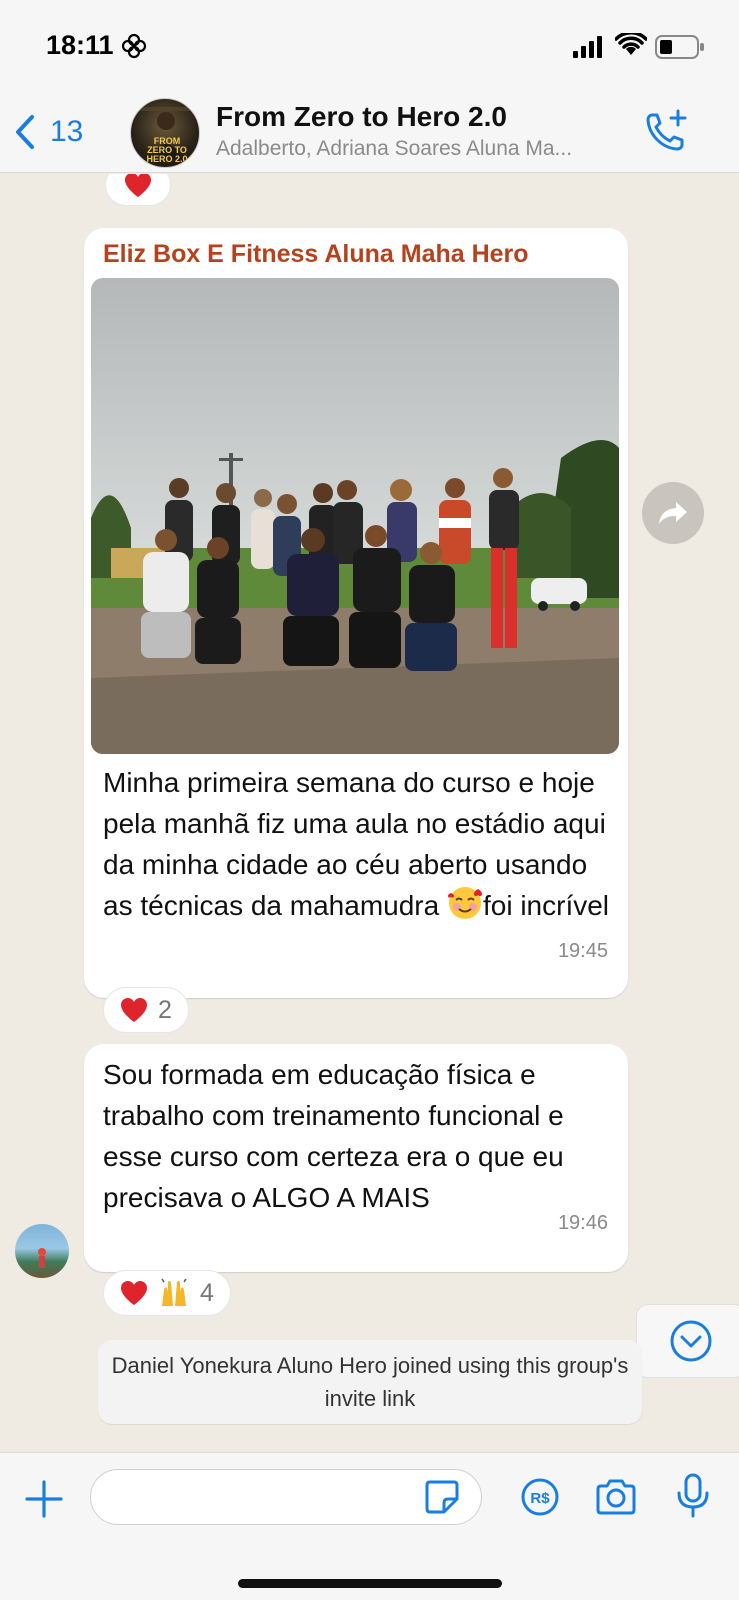 The image size is (739, 1600). Describe the element at coordinates (631, 44) in the screenshot. I see `wifi-icon` at that location.